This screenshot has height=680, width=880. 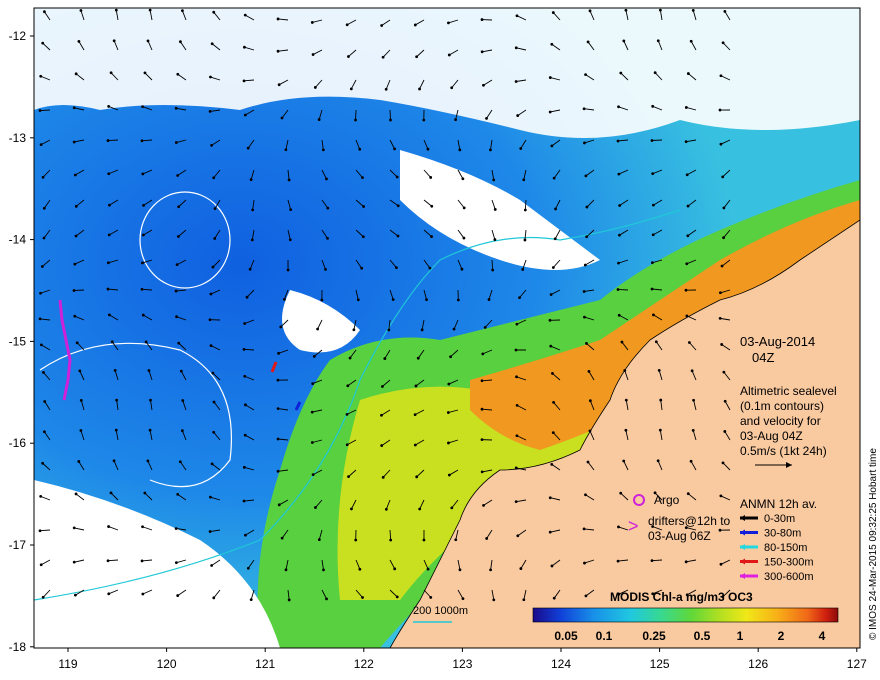 I want to click on drifters-line: drifters@12h to, so click(x=689, y=521).